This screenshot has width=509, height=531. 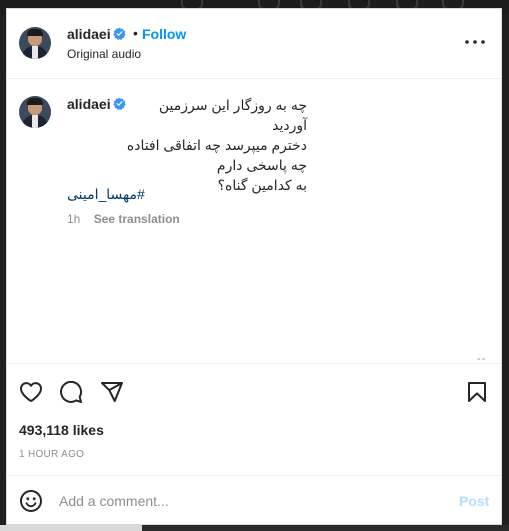 What do you see at coordinates (232, 115) in the screenshot?
I see `caption-line: چه به روزگار این سرزمین آوردید` at bounding box center [232, 115].